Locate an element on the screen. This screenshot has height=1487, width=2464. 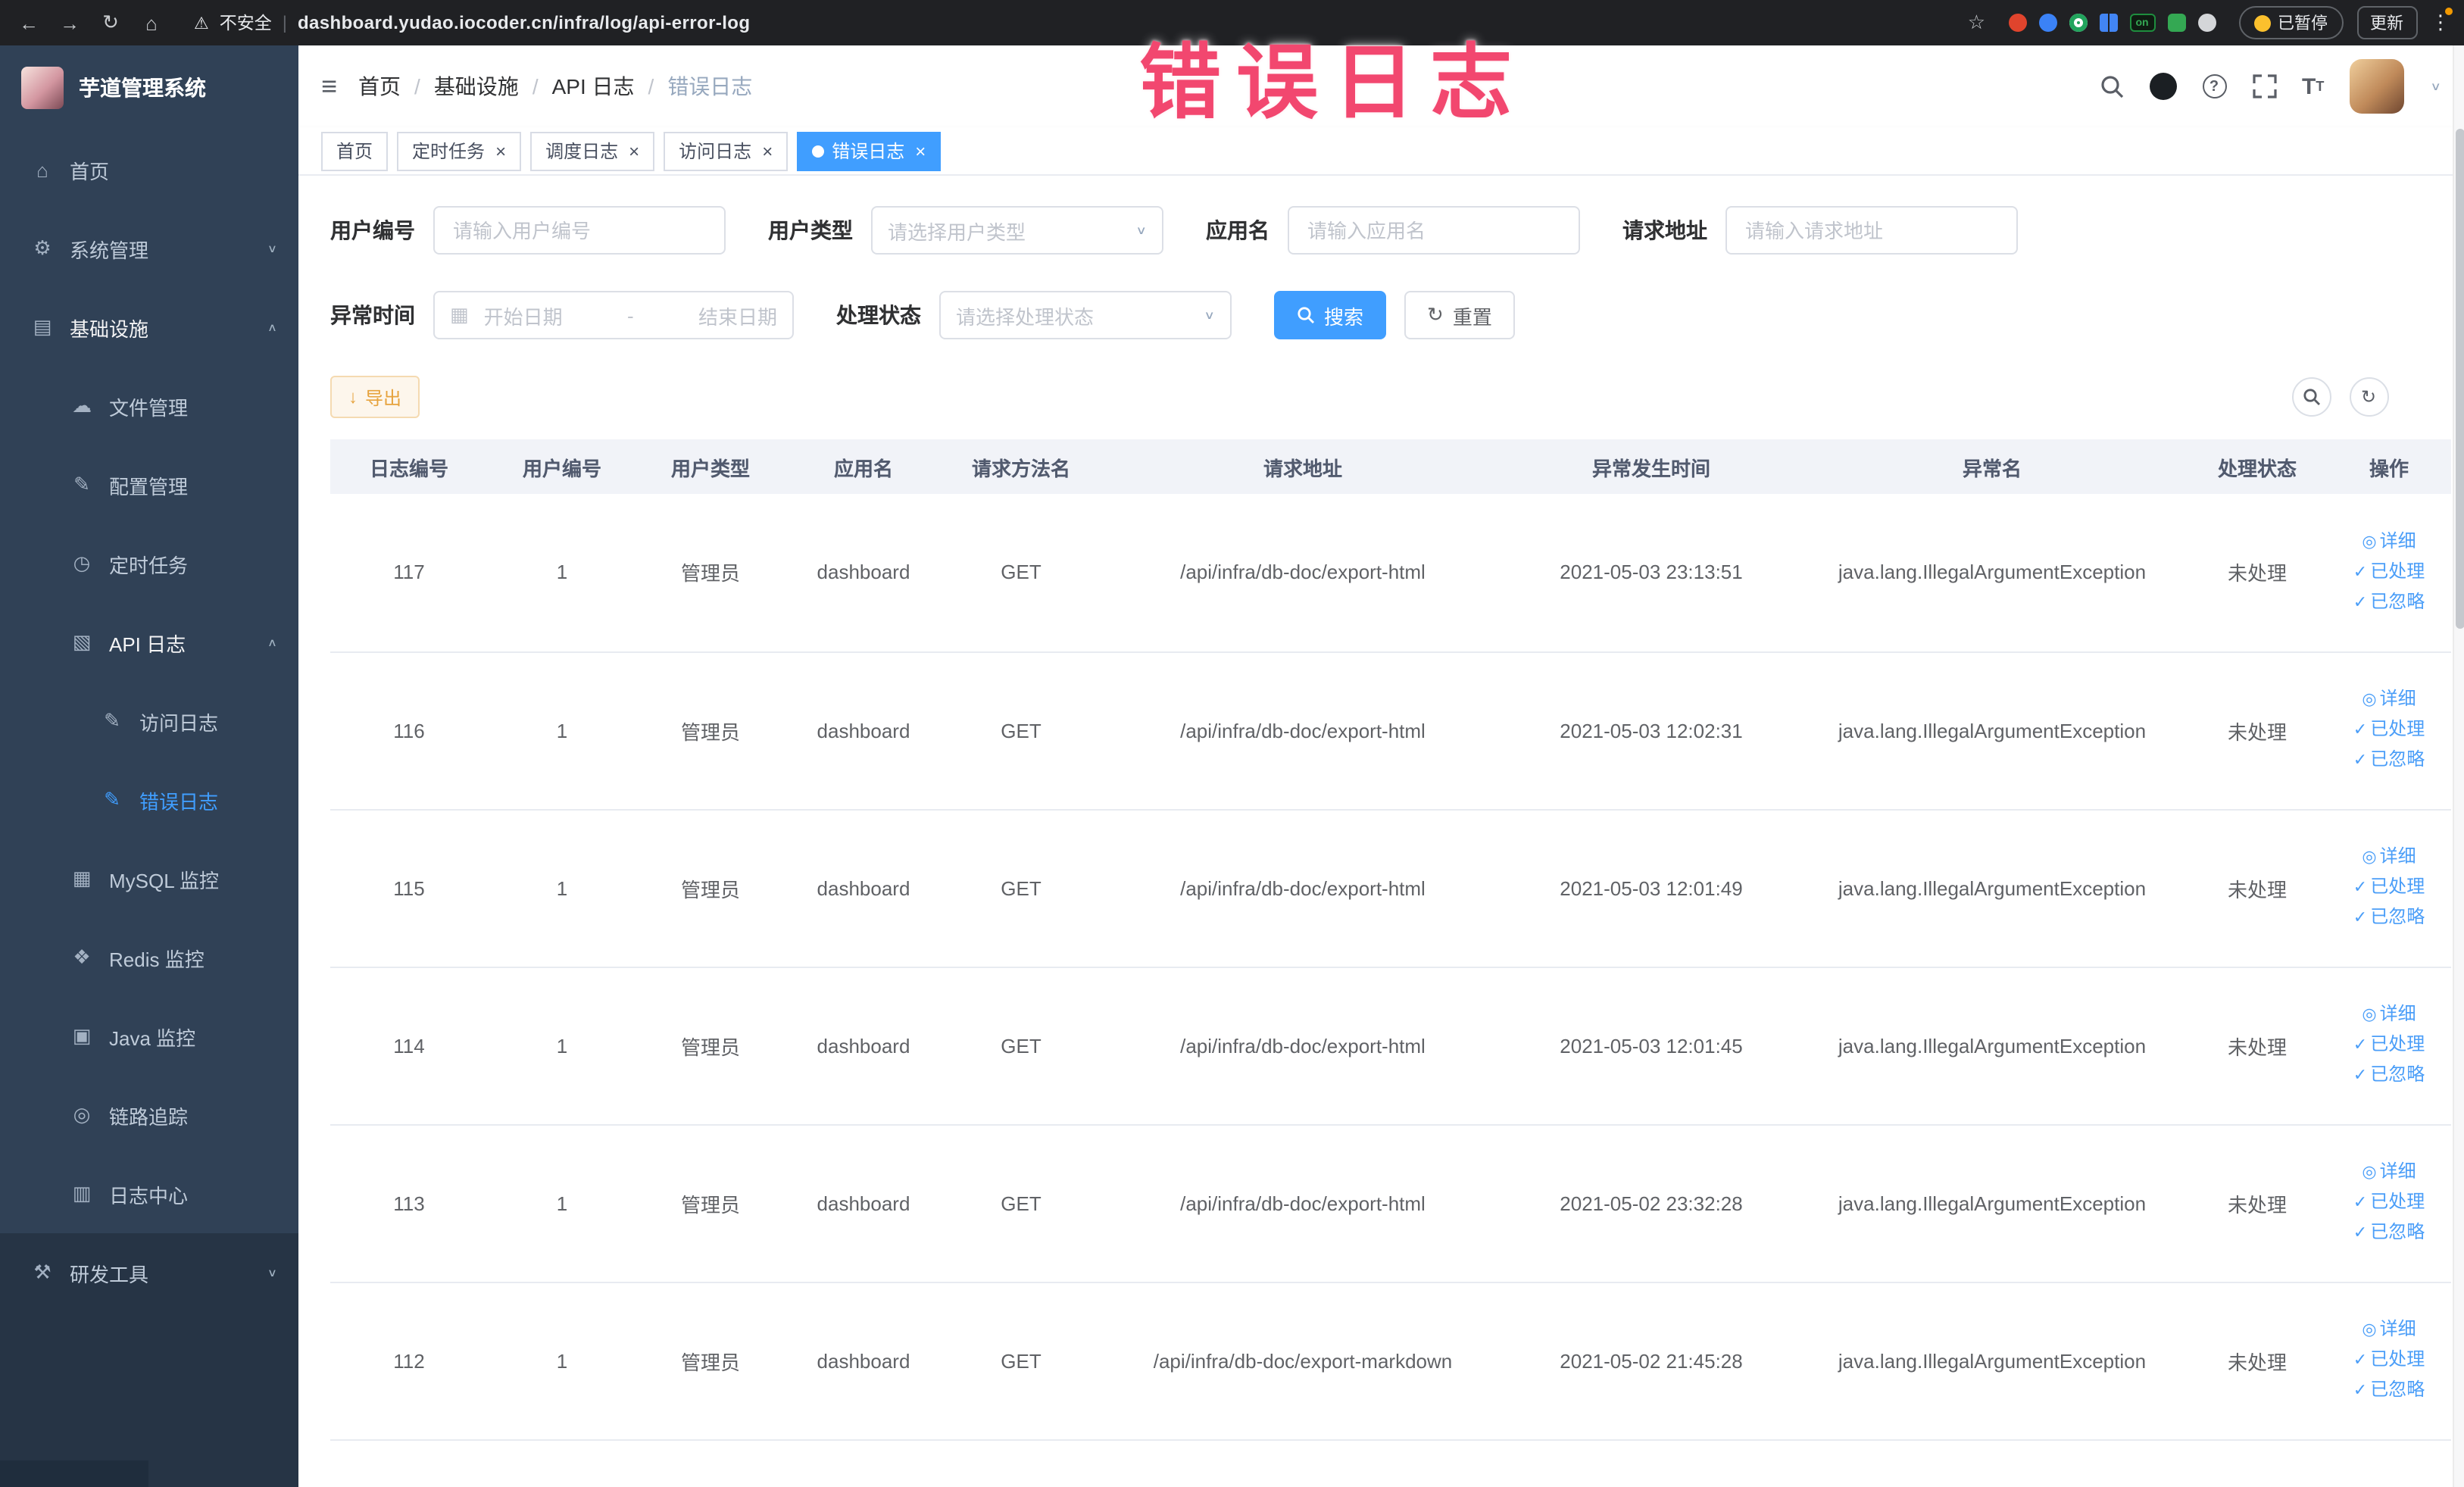
tab-job-log: 调度日志 × is located at coordinates (592, 150).